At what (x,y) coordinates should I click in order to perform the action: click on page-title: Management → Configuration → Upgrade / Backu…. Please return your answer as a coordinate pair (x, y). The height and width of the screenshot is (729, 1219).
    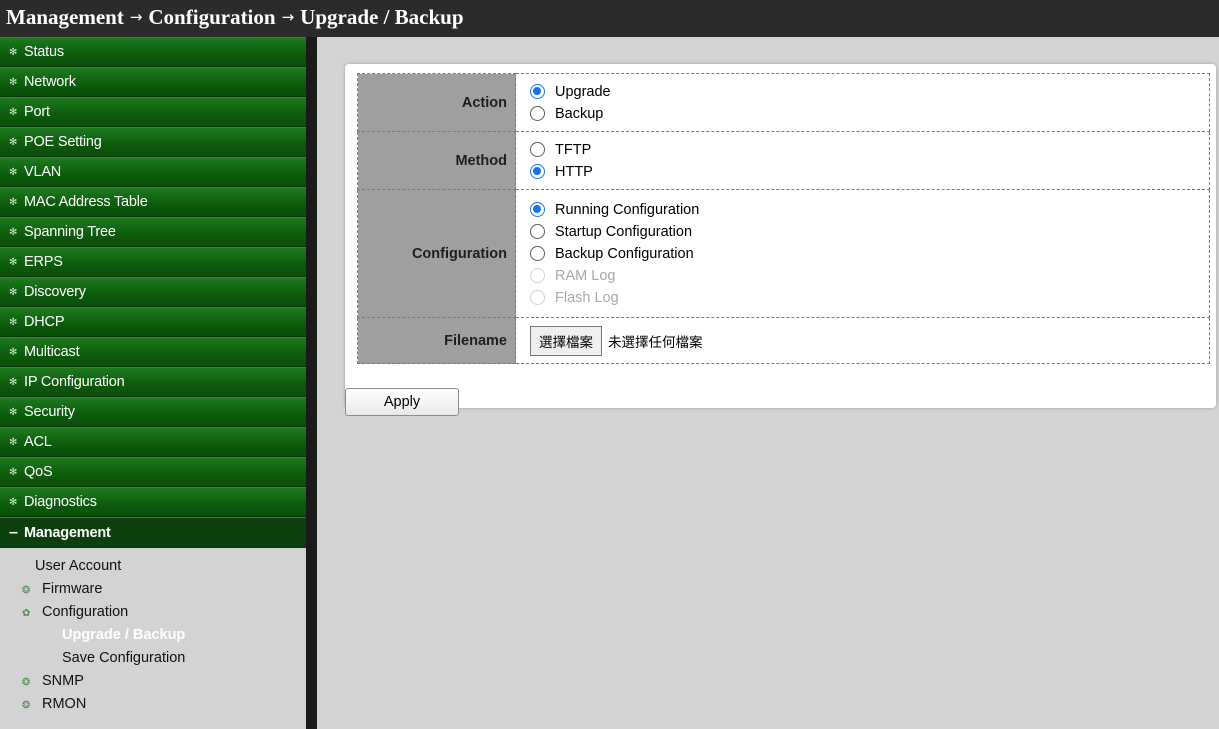
    Looking at the image, I should click on (609, 18).